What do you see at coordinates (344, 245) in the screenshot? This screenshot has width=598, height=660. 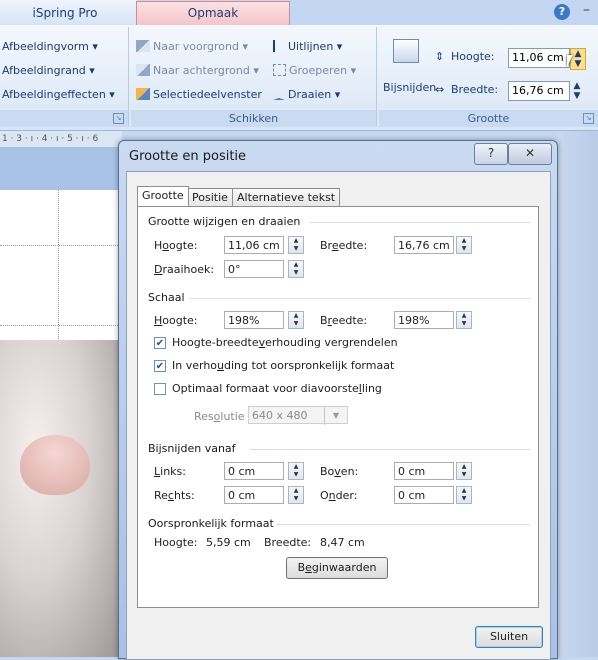 I see `resize-breedte-label: Breedte:` at bounding box center [344, 245].